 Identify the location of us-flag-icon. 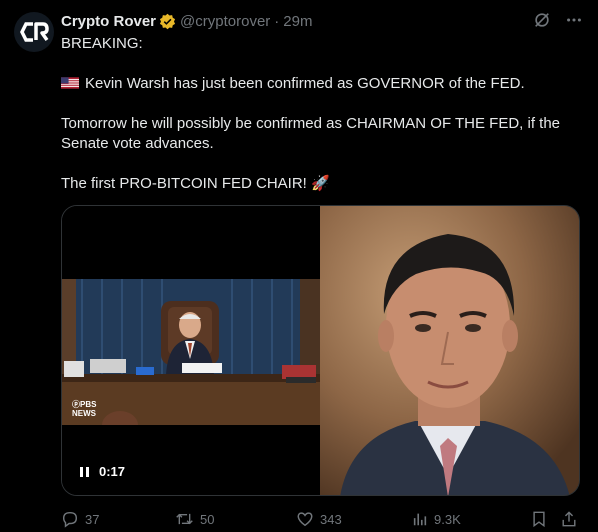
(70, 83).